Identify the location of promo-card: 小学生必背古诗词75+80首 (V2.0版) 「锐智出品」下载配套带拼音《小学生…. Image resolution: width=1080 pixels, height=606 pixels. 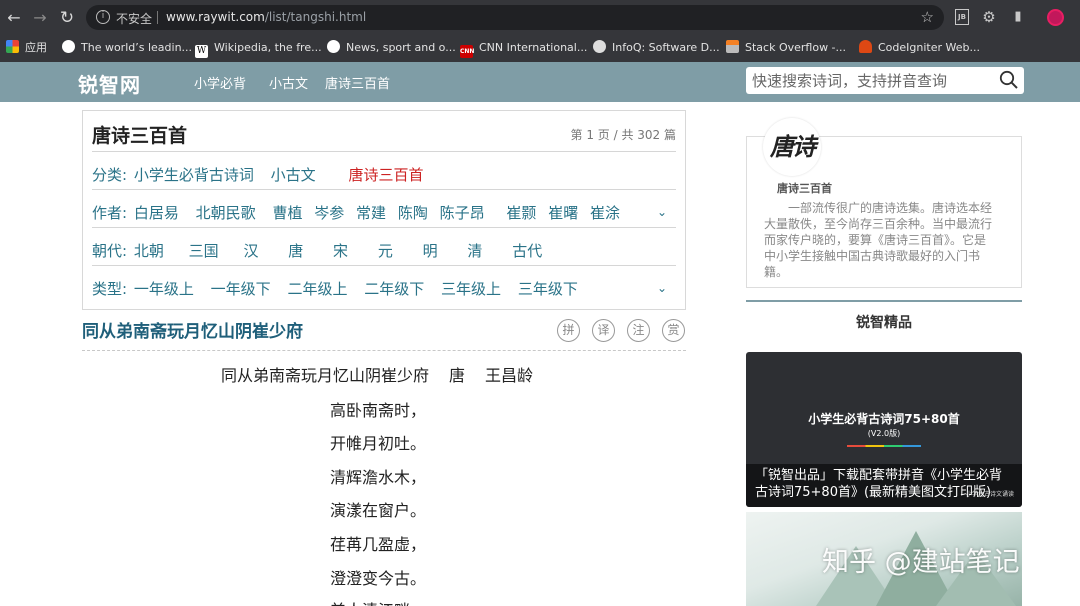
(884, 429).